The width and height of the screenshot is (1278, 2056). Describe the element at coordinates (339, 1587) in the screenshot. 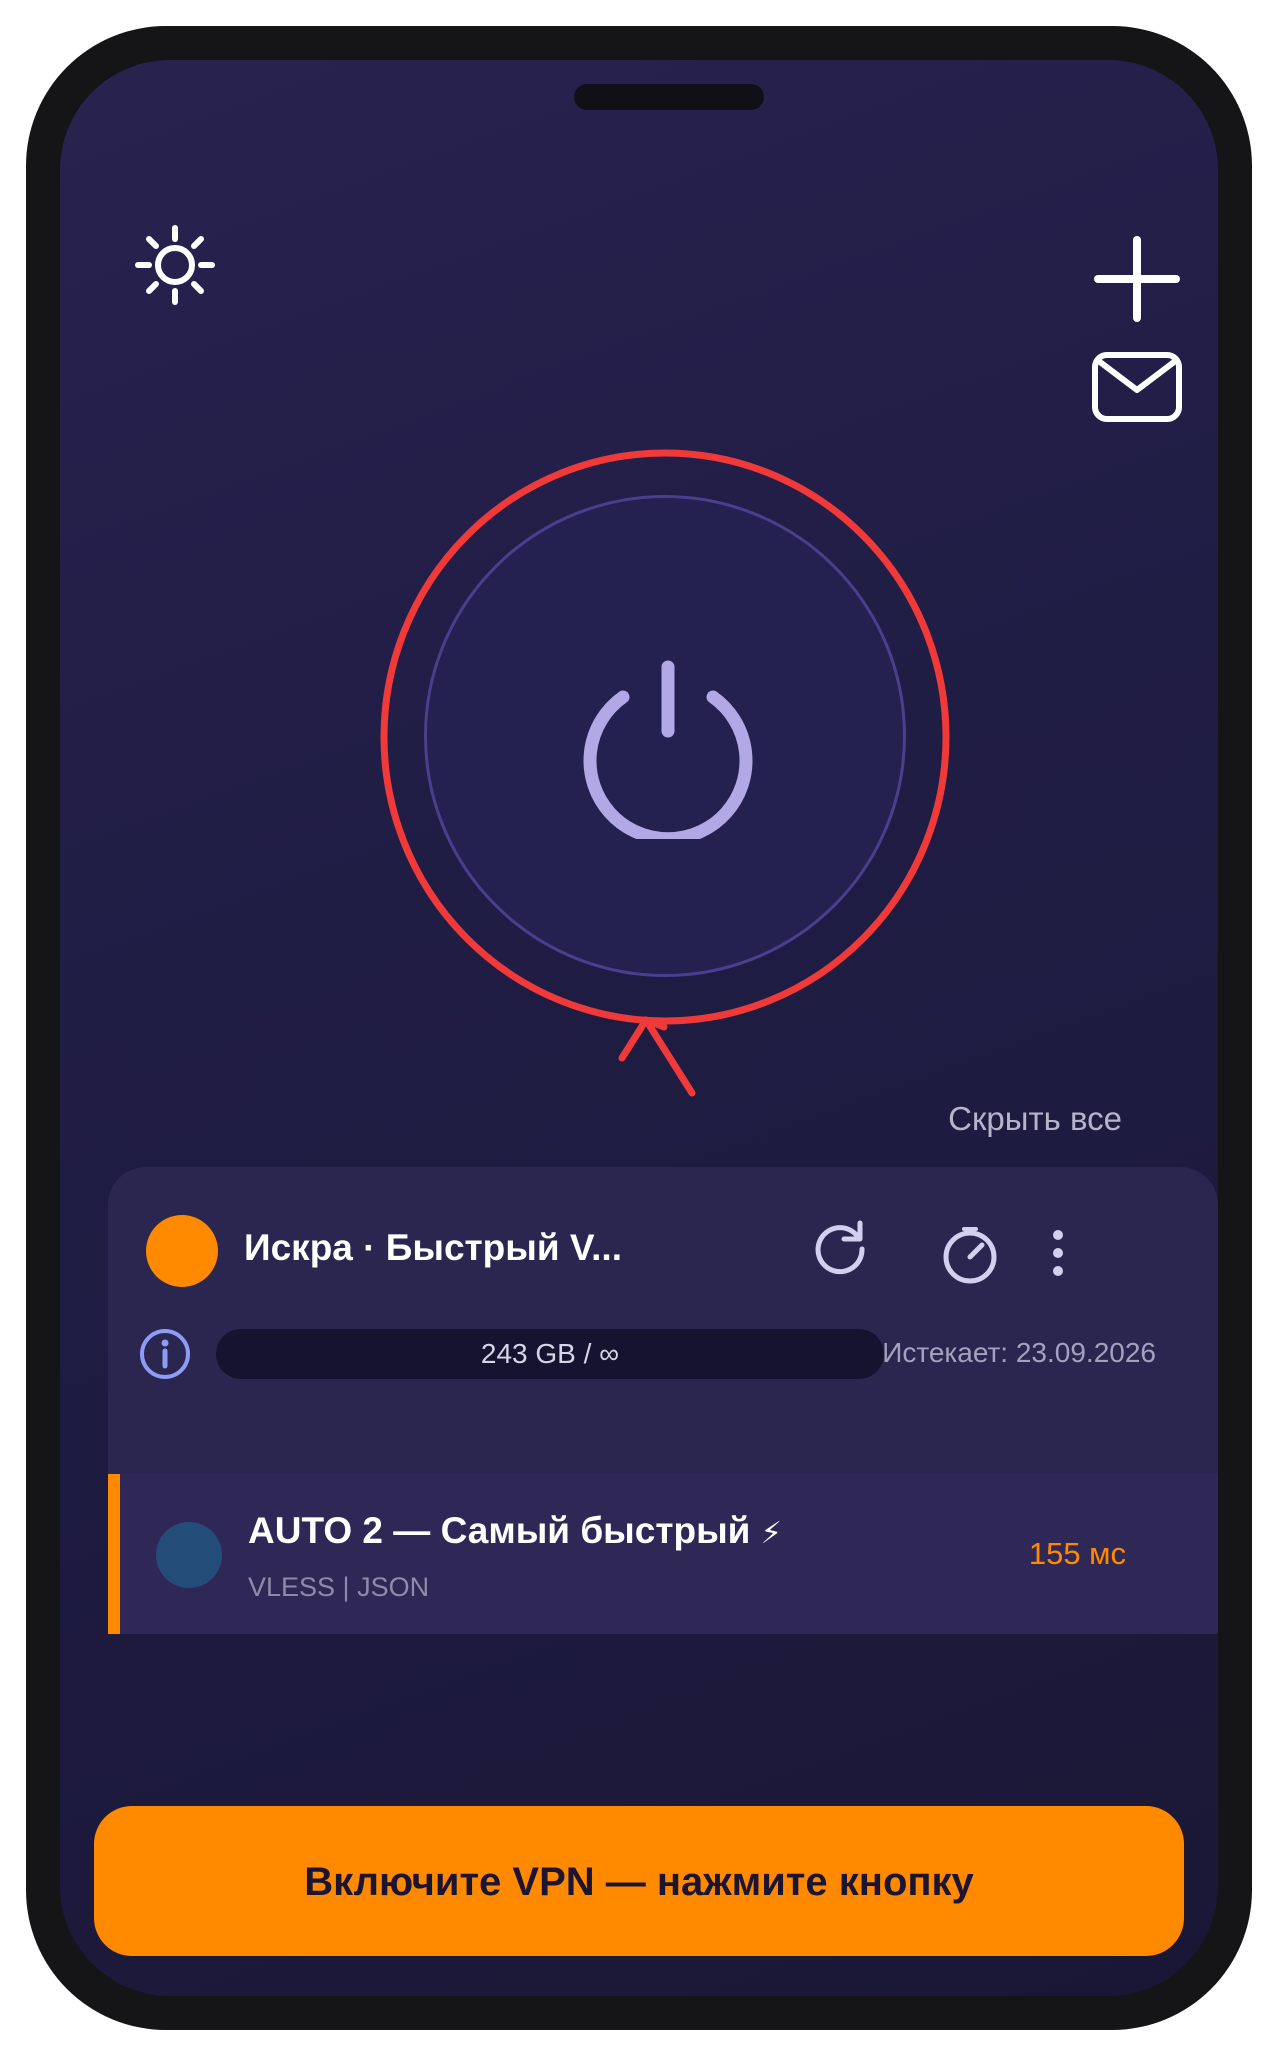

I see `server-protocol: VLESS | JSON` at that location.